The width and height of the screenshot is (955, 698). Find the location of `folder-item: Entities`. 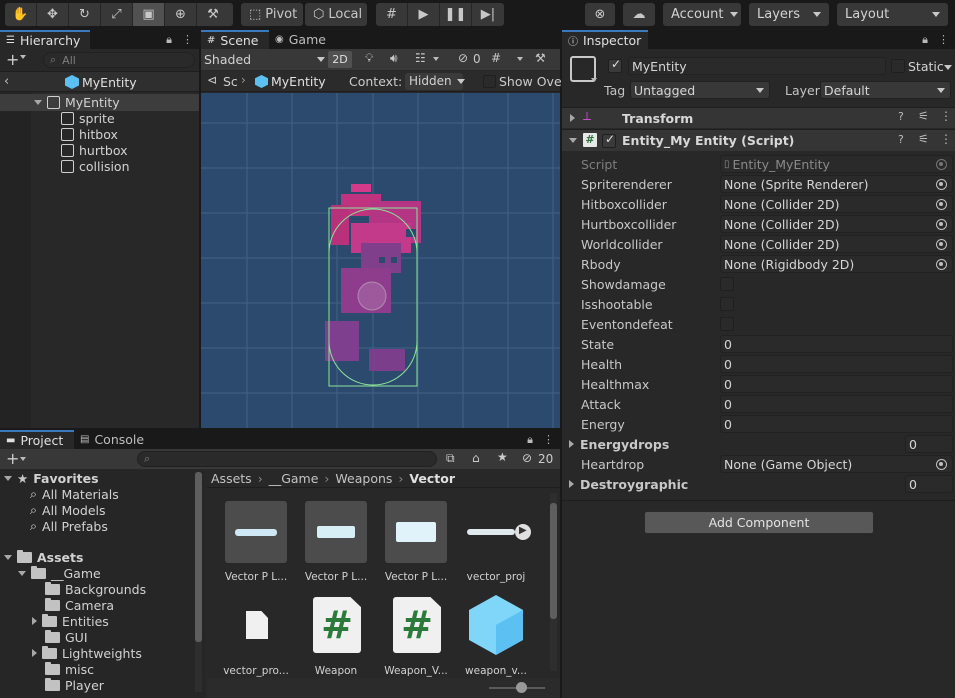

folder-item: Entities is located at coordinates (70, 621).